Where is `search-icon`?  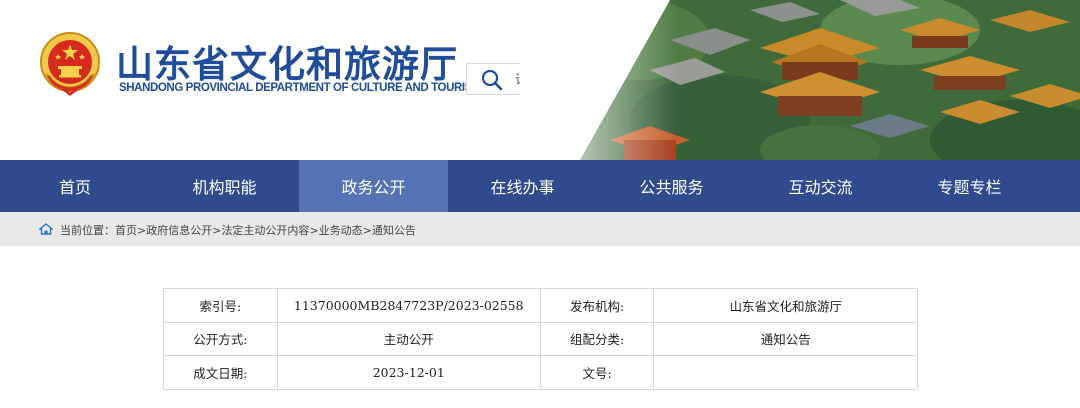
search-icon is located at coordinates (492, 80).